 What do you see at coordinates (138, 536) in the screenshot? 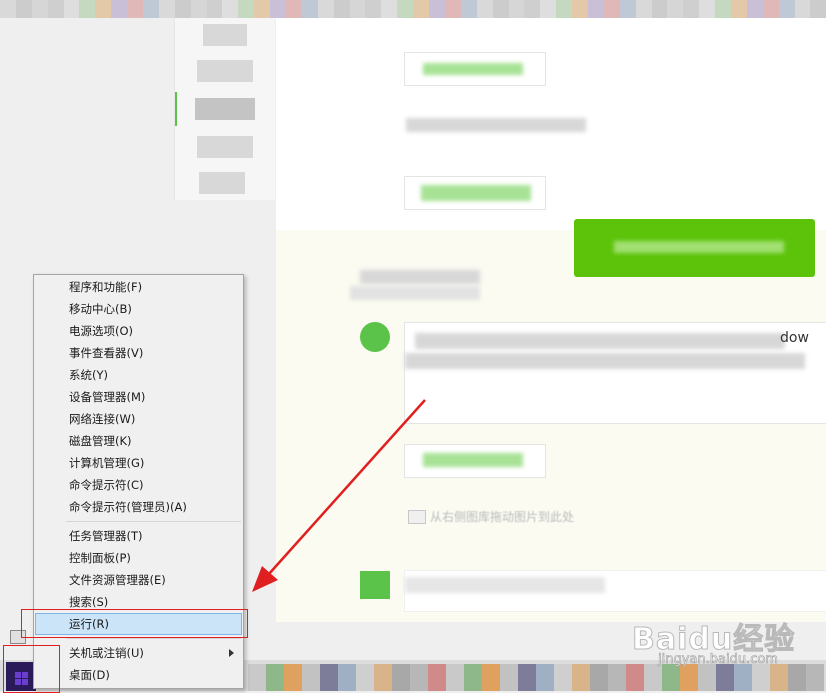
I see `menu-item-task-manager: 任务管理器(T)` at bounding box center [138, 536].